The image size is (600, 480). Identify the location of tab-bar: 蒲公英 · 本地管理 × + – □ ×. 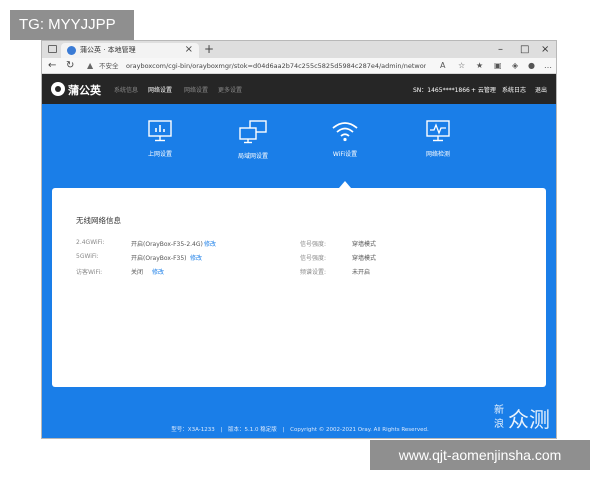
(299, 49).